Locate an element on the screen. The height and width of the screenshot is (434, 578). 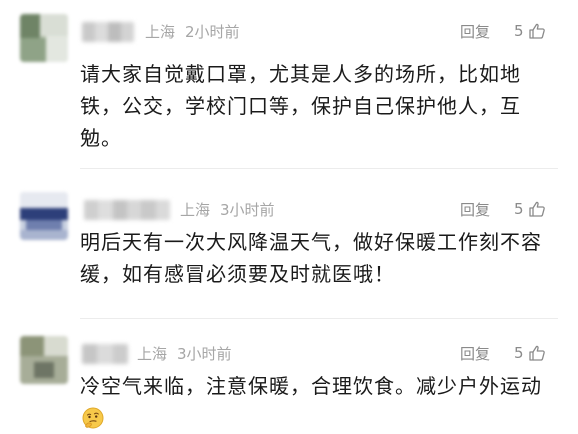
comment-text: 冷空气来临，注意保暖，合理饮食。减少户外运动 is located at coordinates (311, 386).